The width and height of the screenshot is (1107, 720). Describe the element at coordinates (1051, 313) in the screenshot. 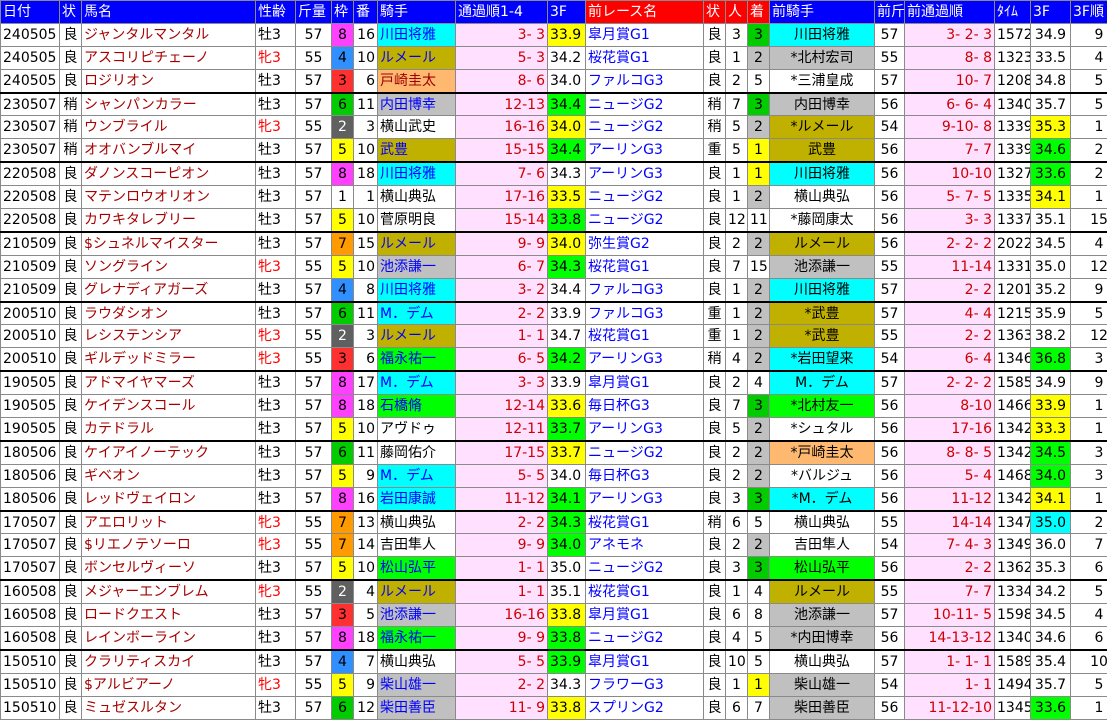

I see `prev-last3f-cell: 35.9` at that location.